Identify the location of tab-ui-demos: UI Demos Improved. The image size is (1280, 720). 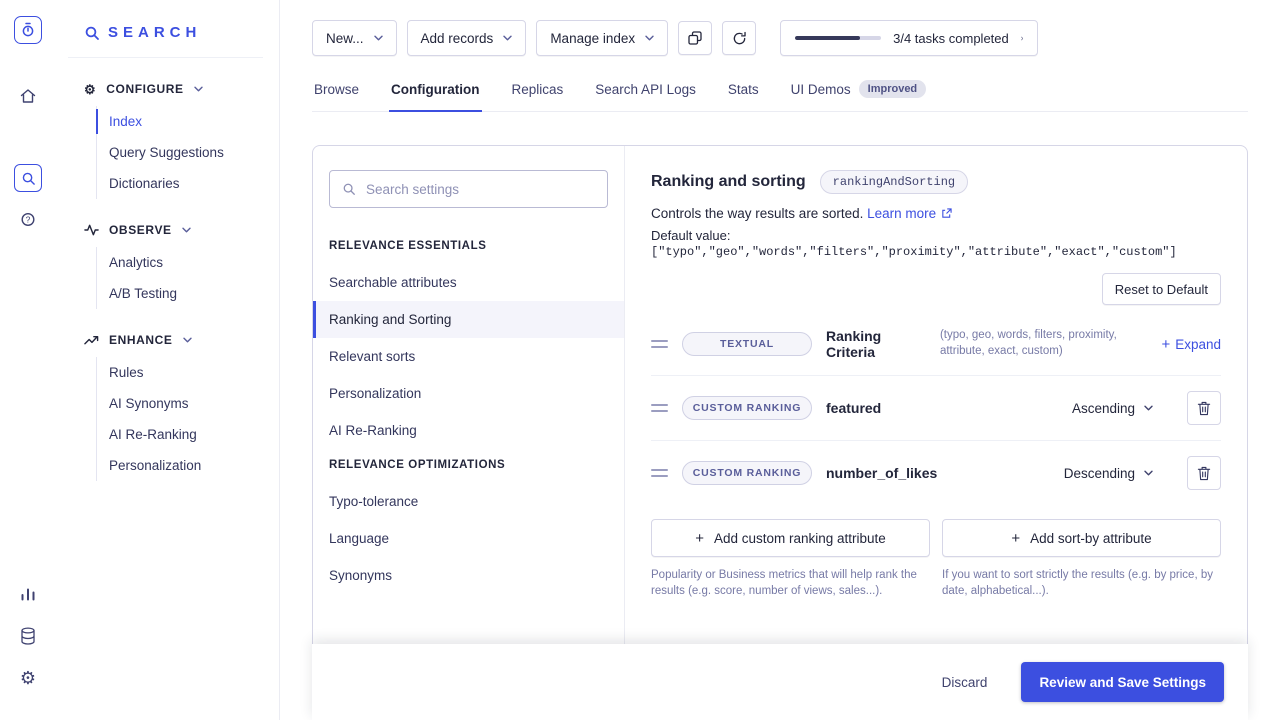
(859, 90).